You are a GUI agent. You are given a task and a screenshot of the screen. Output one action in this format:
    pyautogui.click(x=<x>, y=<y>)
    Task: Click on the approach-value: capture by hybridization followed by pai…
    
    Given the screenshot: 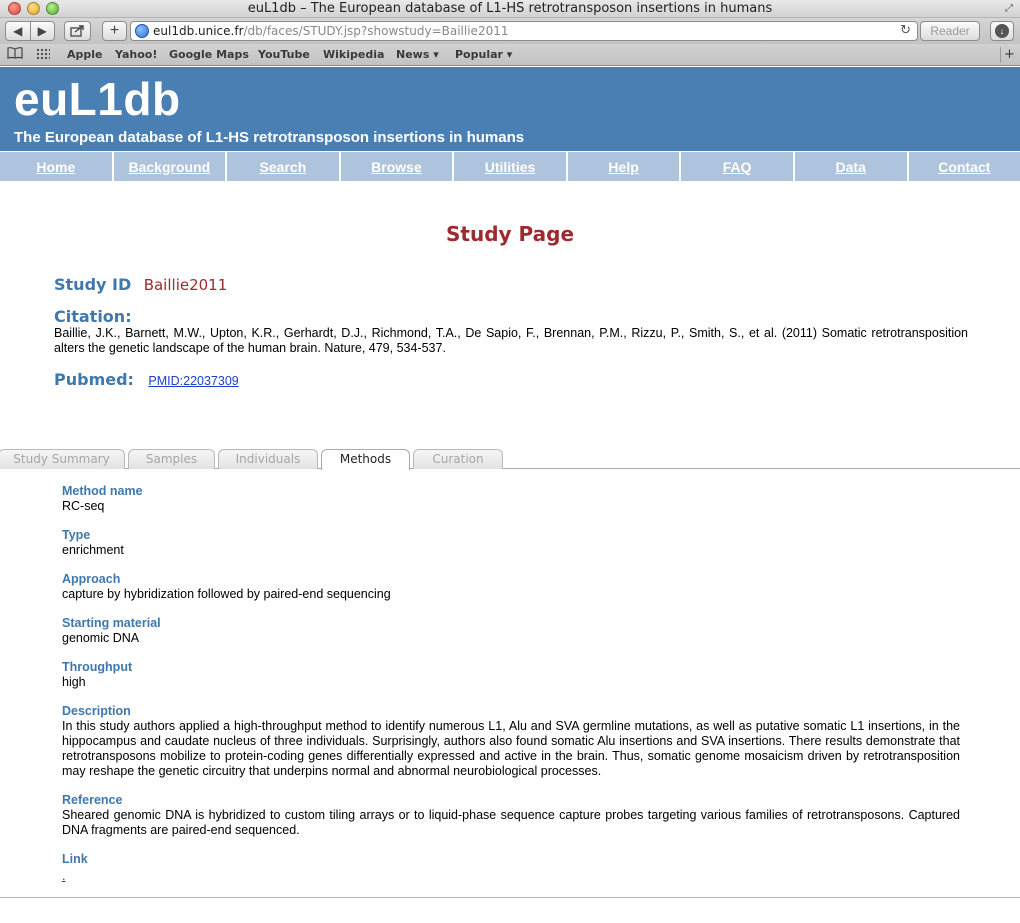 What is the action you would take?
    pyautogui.click(x=226, y=594)
    